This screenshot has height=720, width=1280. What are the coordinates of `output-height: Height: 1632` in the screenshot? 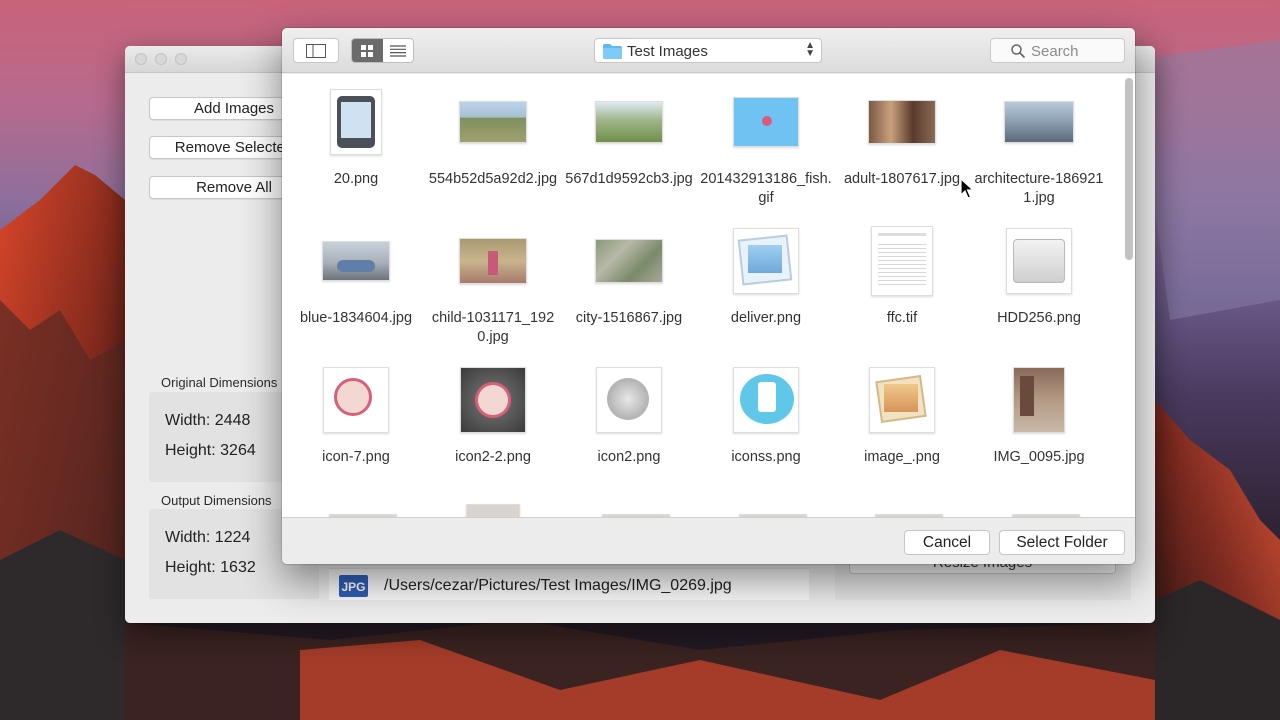 It's located at (210, 567).